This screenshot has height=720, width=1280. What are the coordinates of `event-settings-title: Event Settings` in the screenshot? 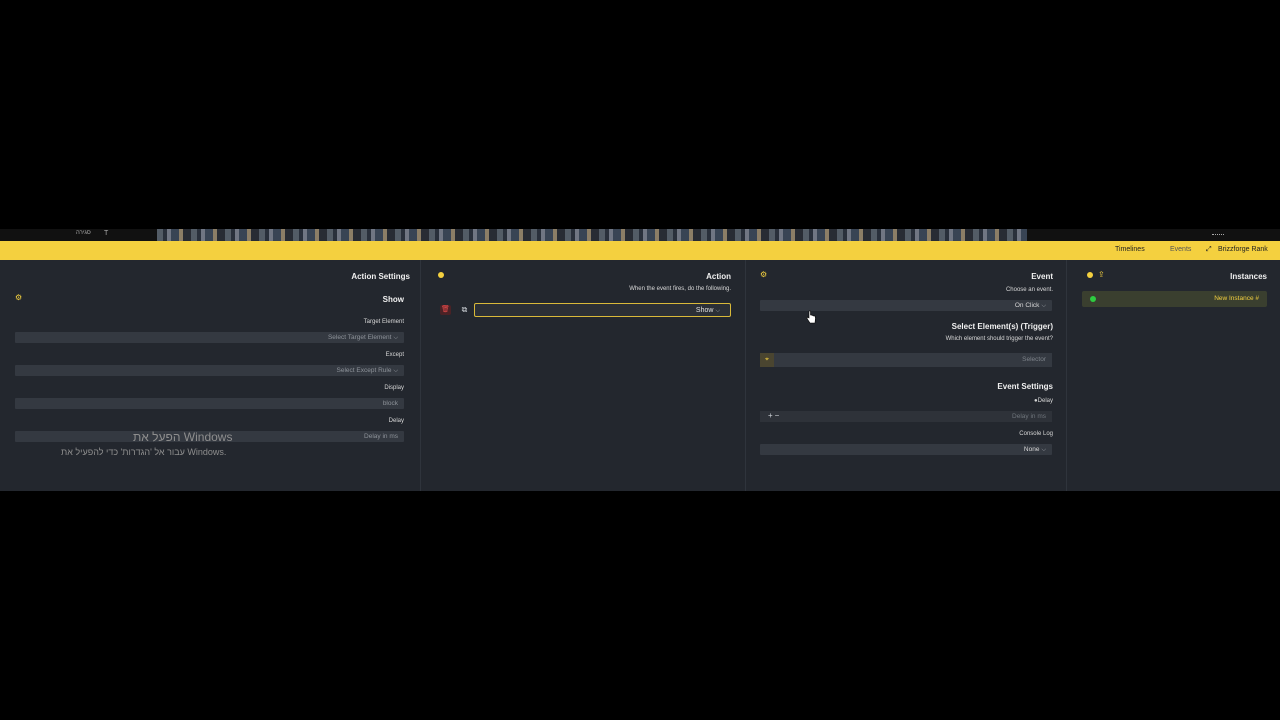 It's located at (1025, 386).